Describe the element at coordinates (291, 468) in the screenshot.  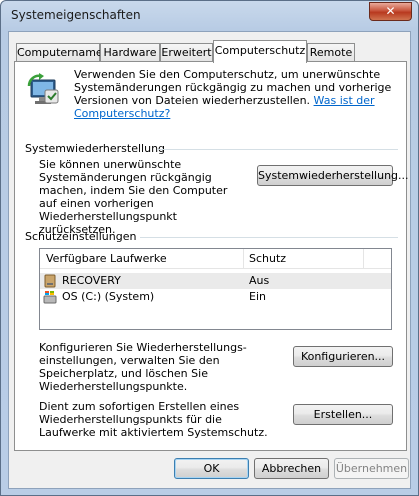
I see `cancel-button: Abbrechen` at that location.